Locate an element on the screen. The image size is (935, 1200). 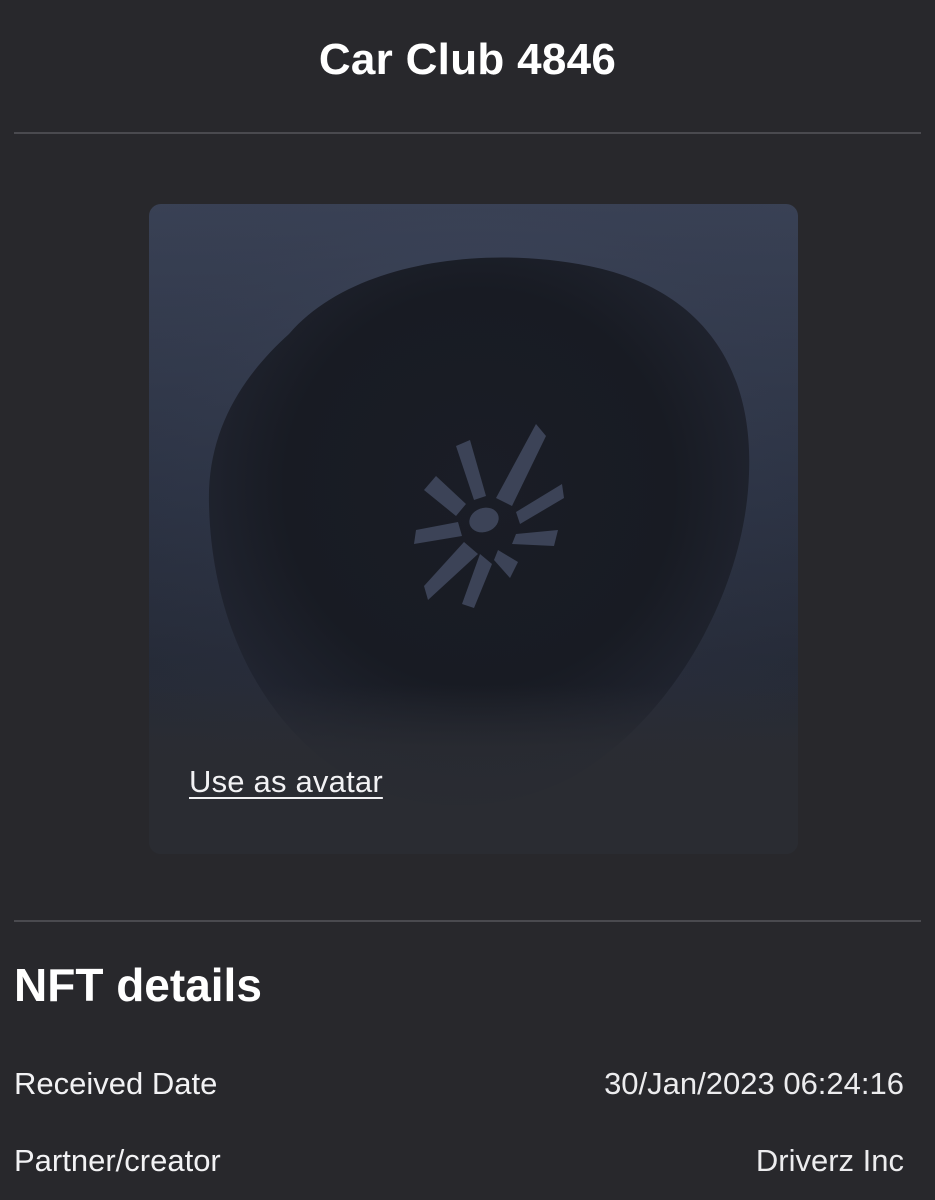
header-divider is located at coordinates (467, 133).